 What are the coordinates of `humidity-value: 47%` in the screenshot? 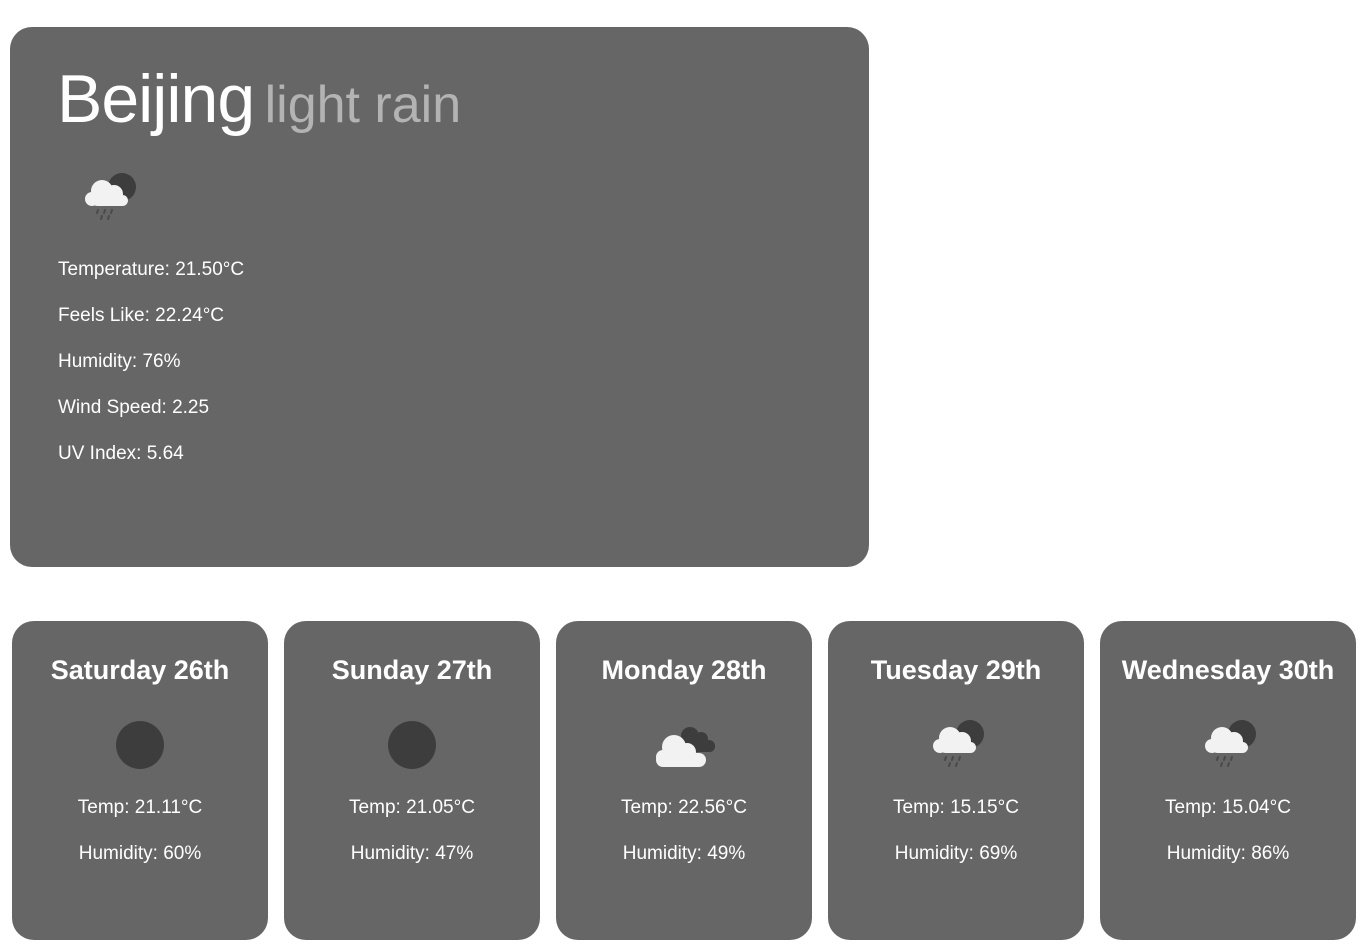 It's located at (454, 853).